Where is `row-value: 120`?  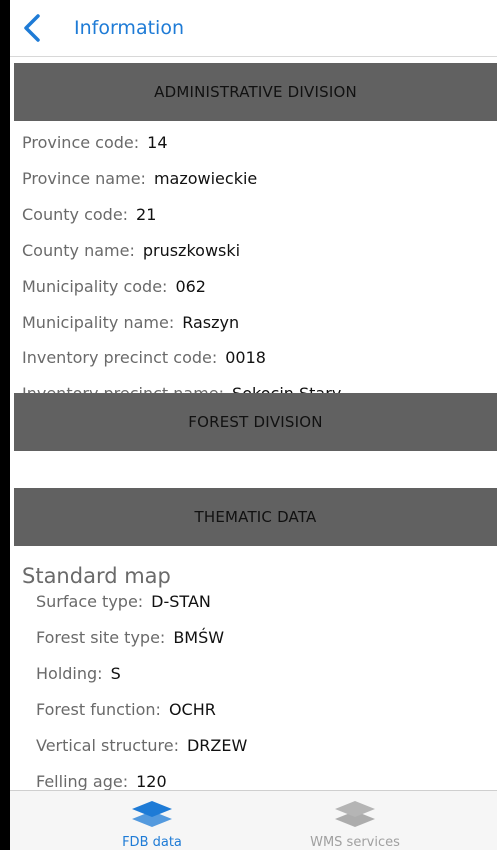
row-value: 120 is located at coordinates (151, 781).